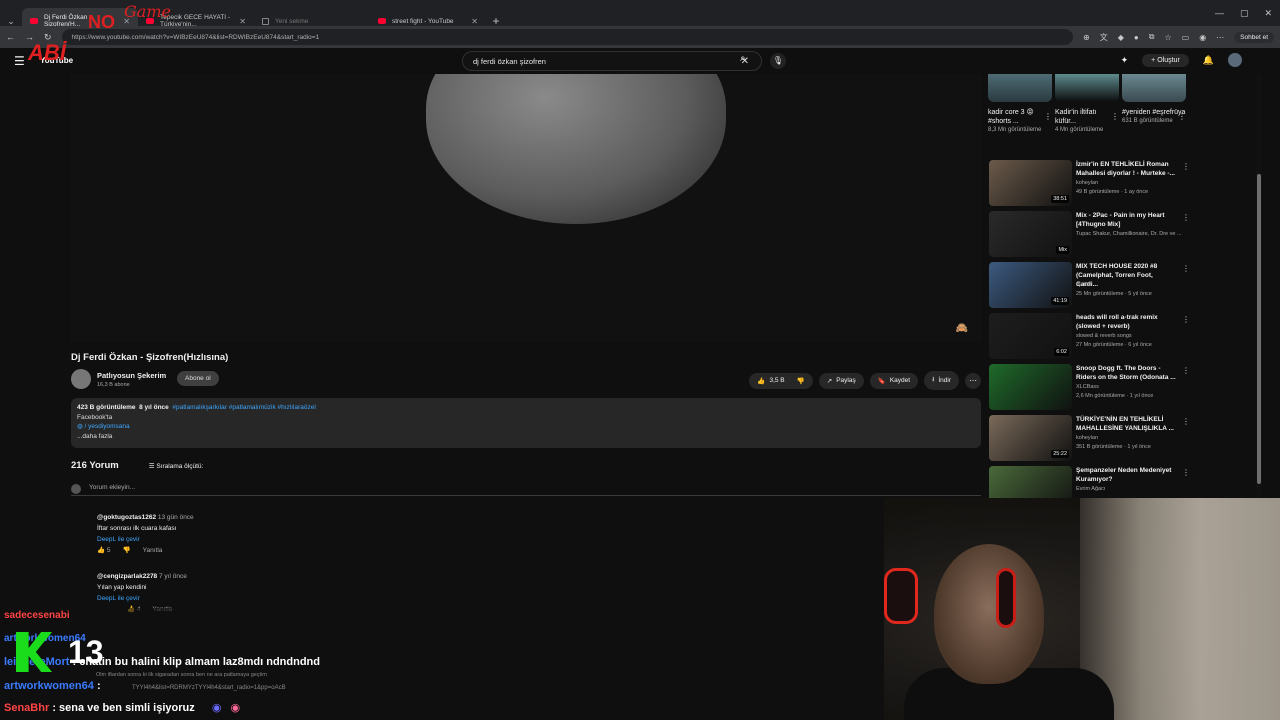  Describe the element at coordinates (1131, 336) in the screenshot. I see `recommendation-channel: slowed & reverb songs` at that location.